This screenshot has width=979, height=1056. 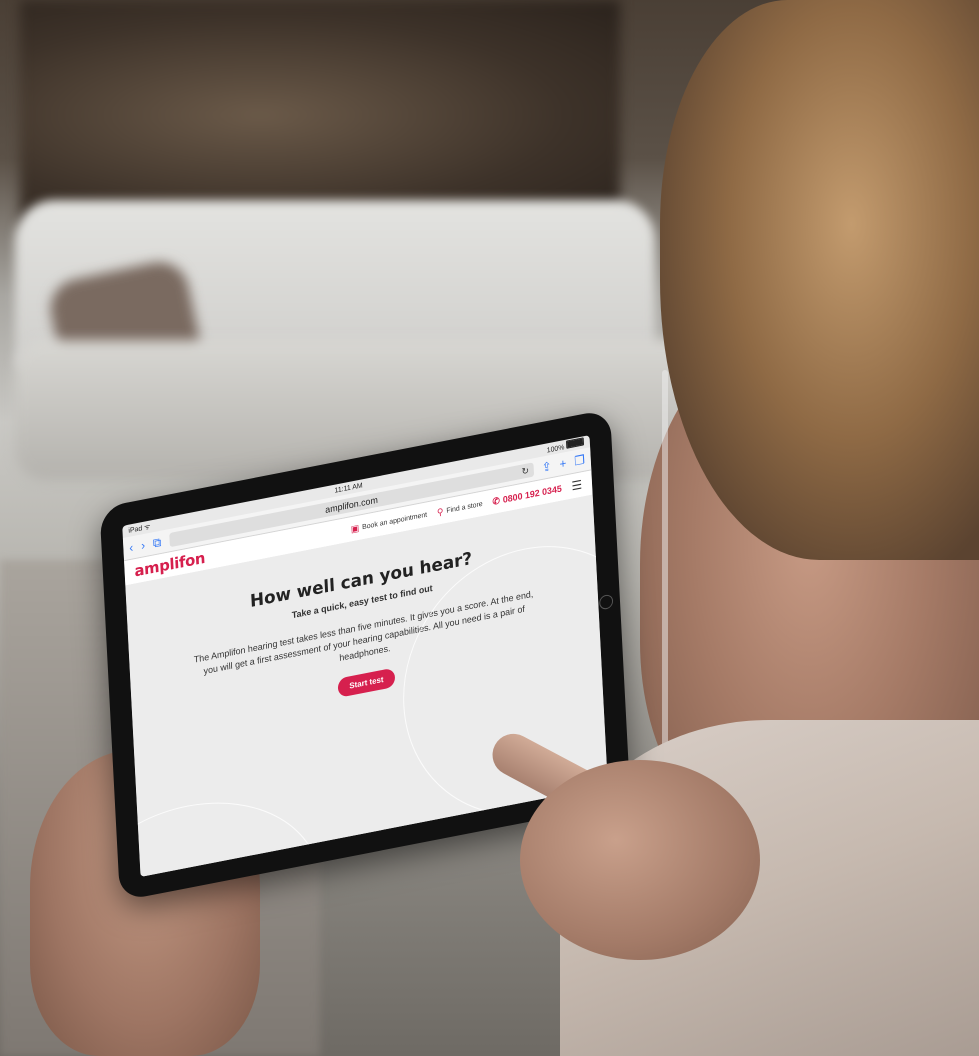 What do you see at coordinates (579, 460) in the screenshot?
I see `tabs-icon: ❐` at bounding box center [579, 460].